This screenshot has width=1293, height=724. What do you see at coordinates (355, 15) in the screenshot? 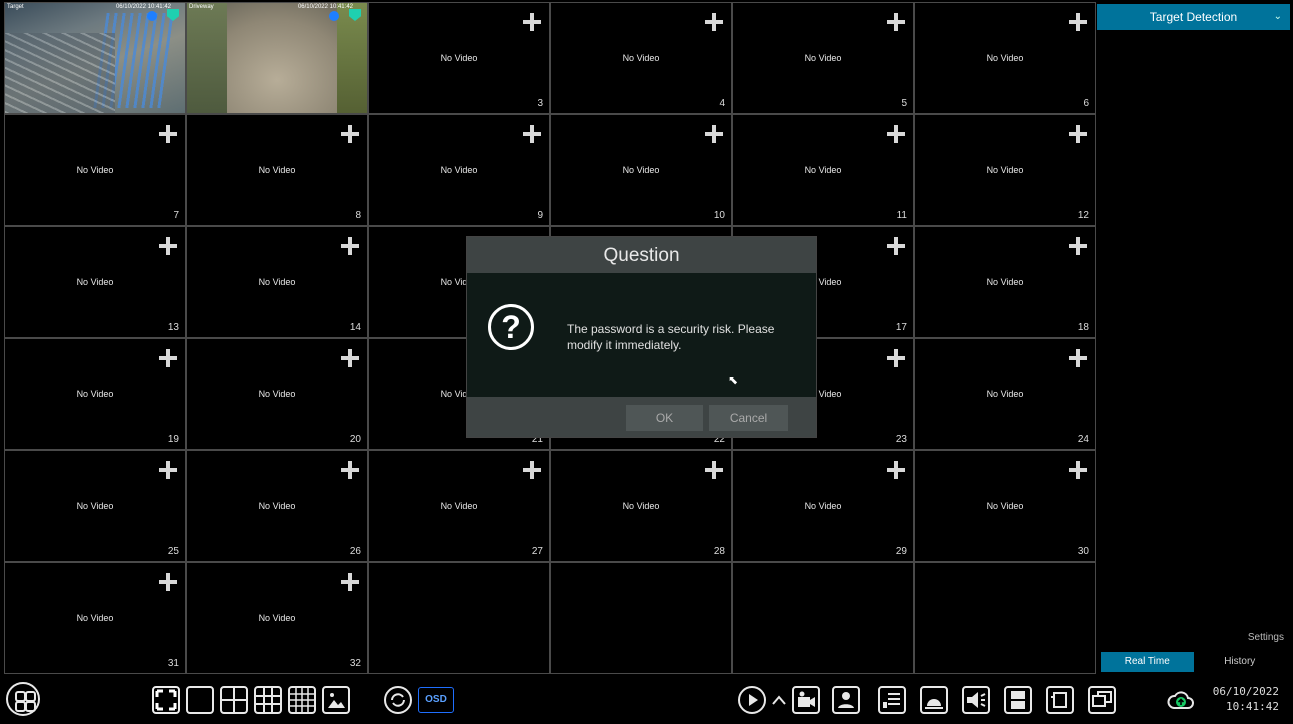
I see `record-status-icon` at bounding box center [355, 15].